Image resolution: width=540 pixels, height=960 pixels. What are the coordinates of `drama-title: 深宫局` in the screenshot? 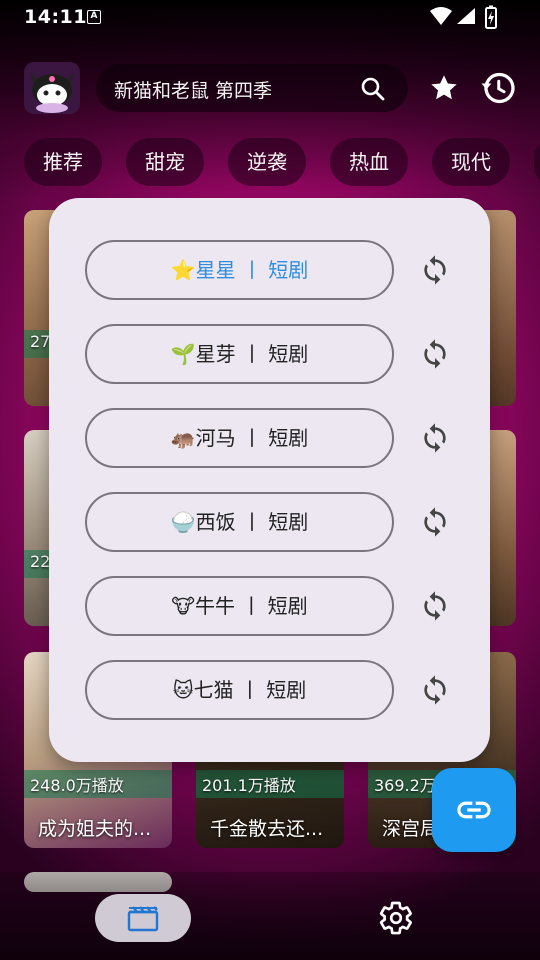 It's located at (411, 829).